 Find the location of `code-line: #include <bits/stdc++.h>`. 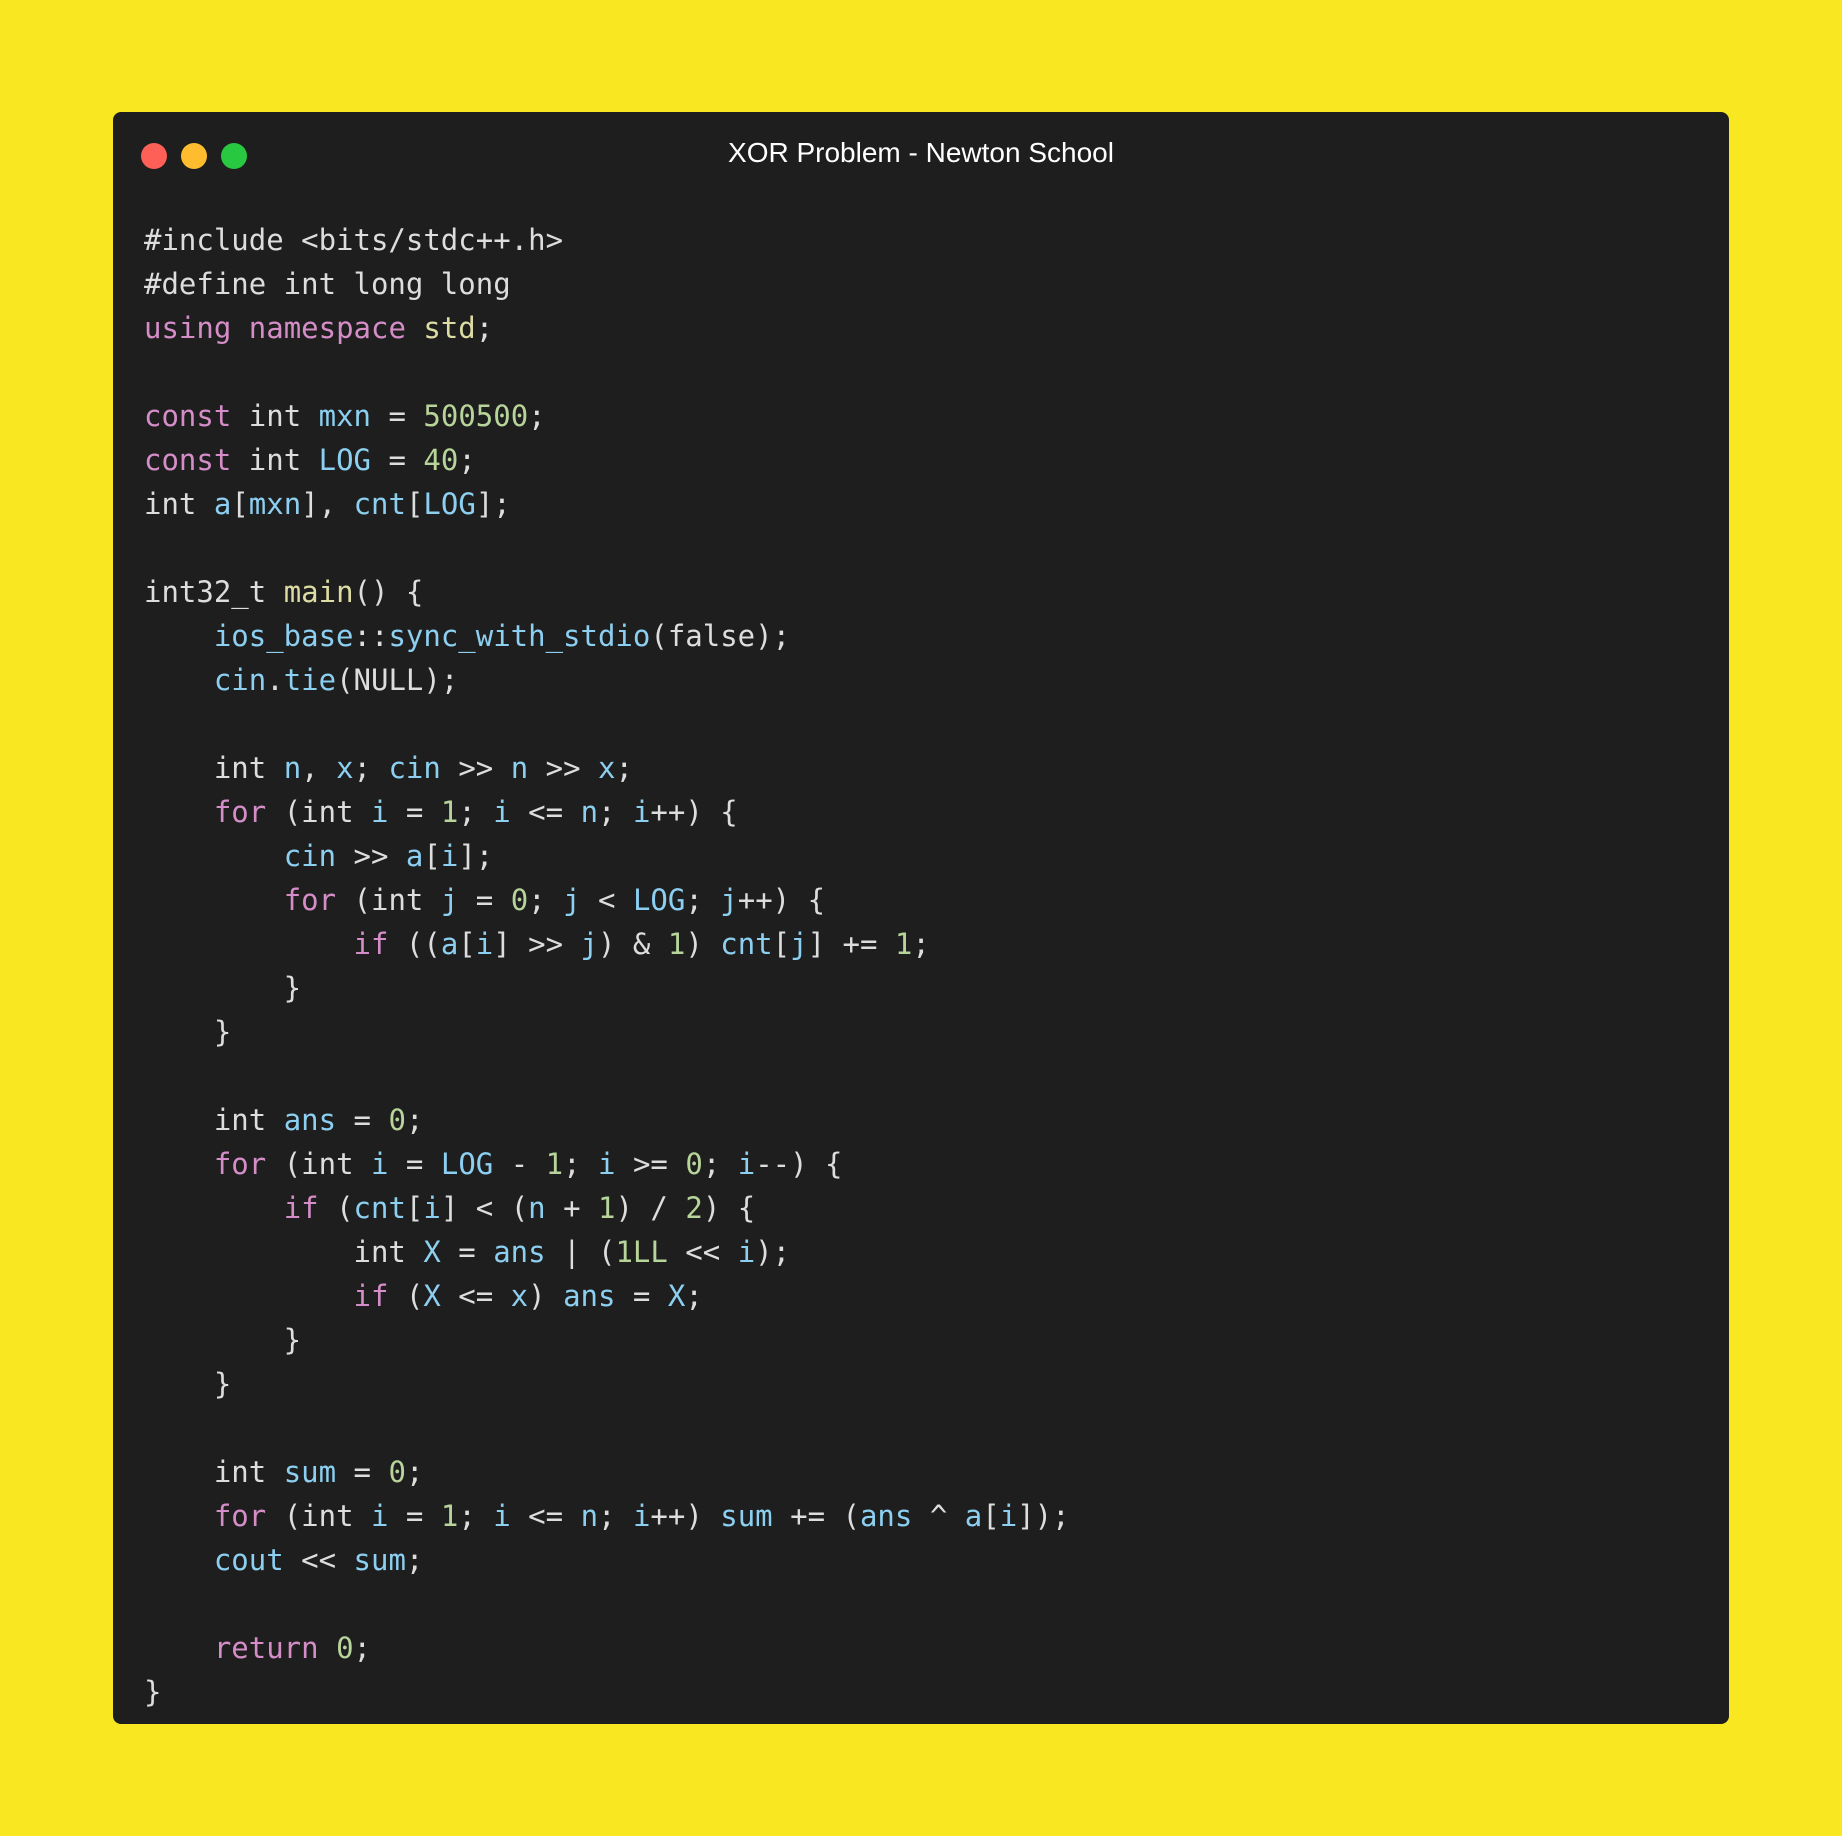

code-line: #include <bits/stdc++.h> is located at coordinates (607, 240).